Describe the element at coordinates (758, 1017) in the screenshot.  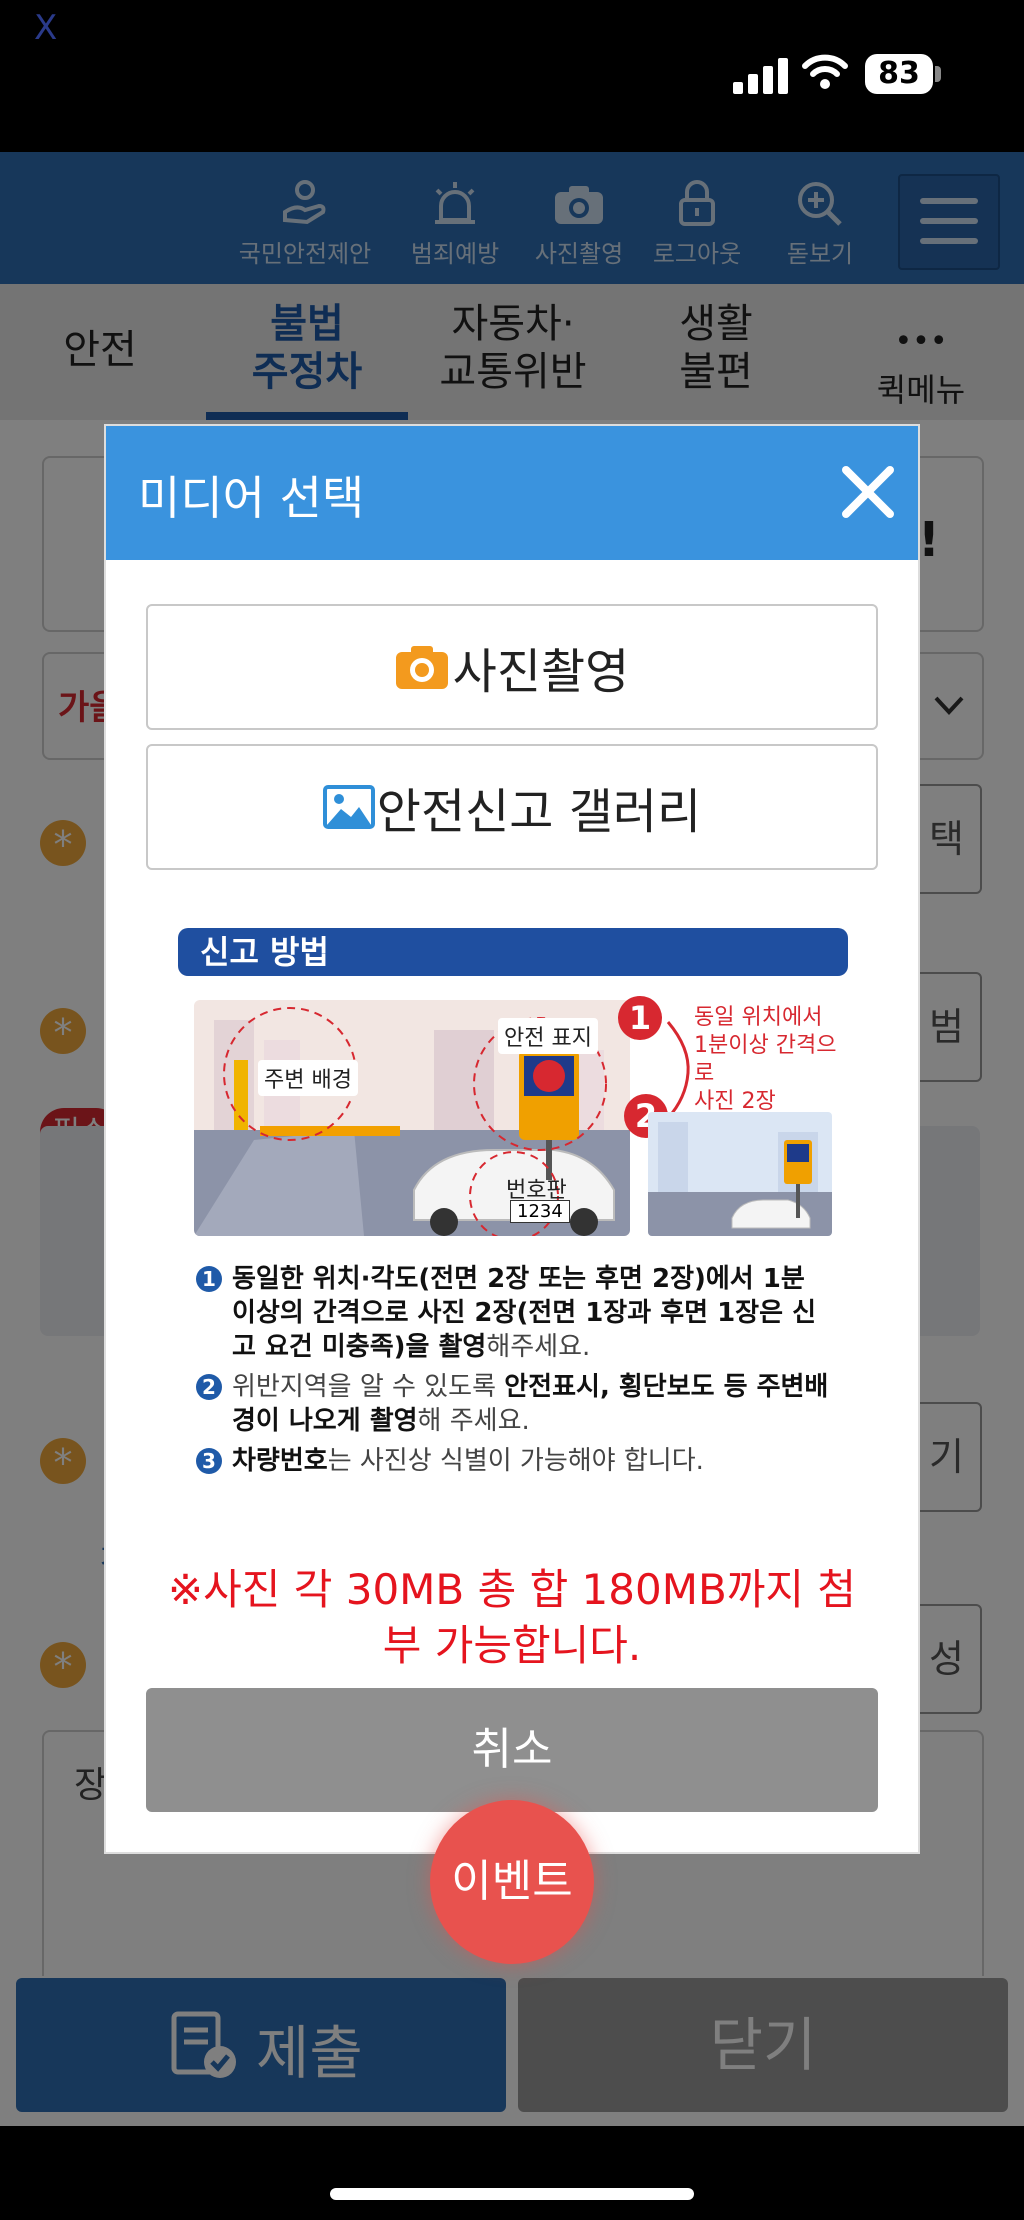
I see `side-note-line: 동일 위치에서` at that location.